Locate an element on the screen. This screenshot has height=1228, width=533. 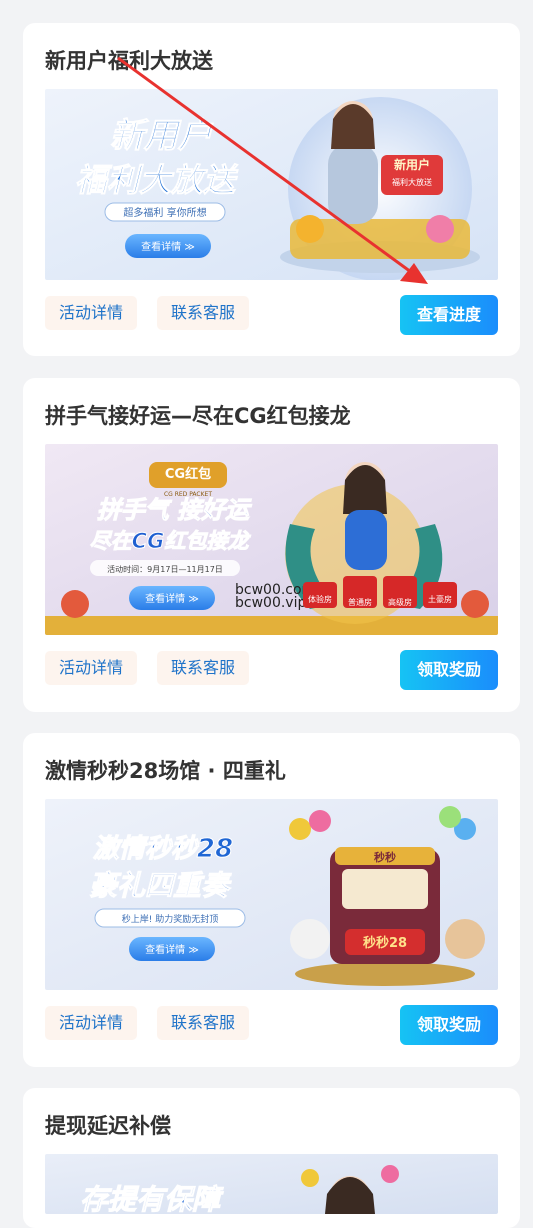
banner-headline: 拼手气 接好运 is located at coordinates (174, 510).